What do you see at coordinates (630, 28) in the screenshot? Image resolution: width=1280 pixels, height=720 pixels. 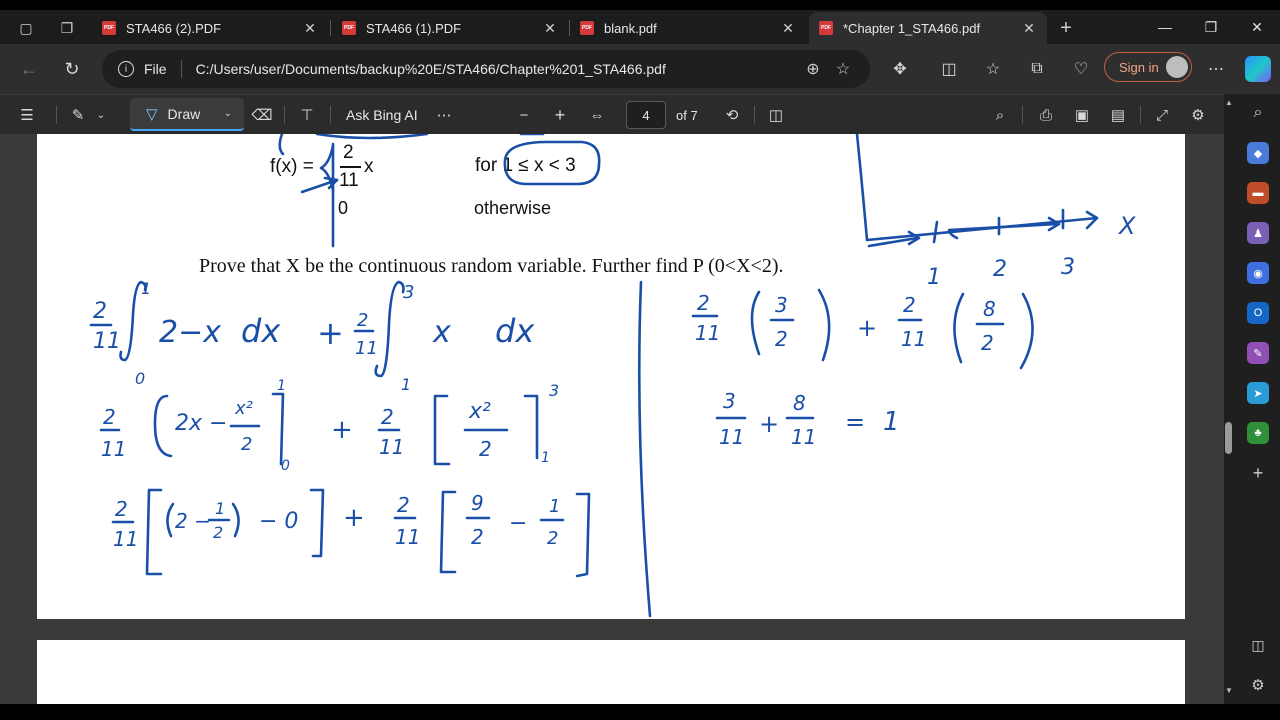 I see `tab-title: blank.pdf` at bounding box center [630, 28].